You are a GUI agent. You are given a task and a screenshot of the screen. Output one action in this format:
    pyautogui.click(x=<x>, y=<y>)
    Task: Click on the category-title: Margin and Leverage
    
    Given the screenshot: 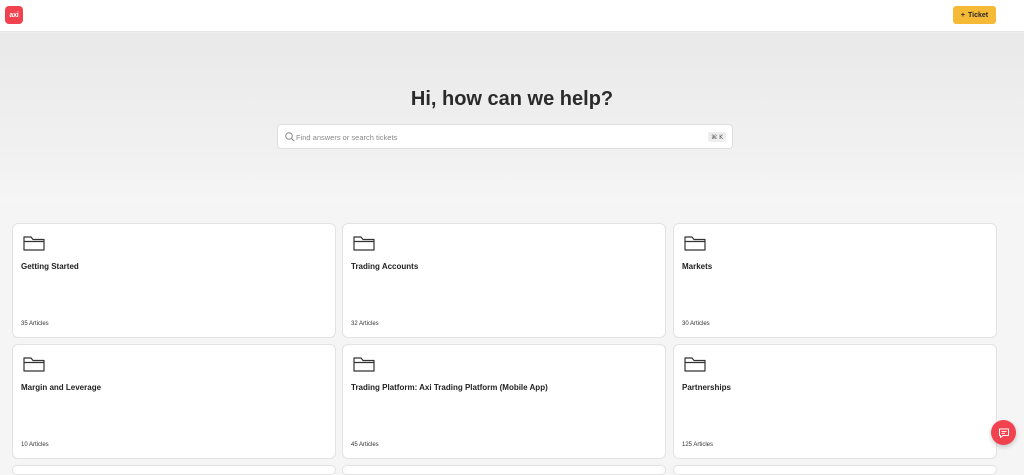 What is the action you would take?
    pyautogui.click(x=61, y=387)
    